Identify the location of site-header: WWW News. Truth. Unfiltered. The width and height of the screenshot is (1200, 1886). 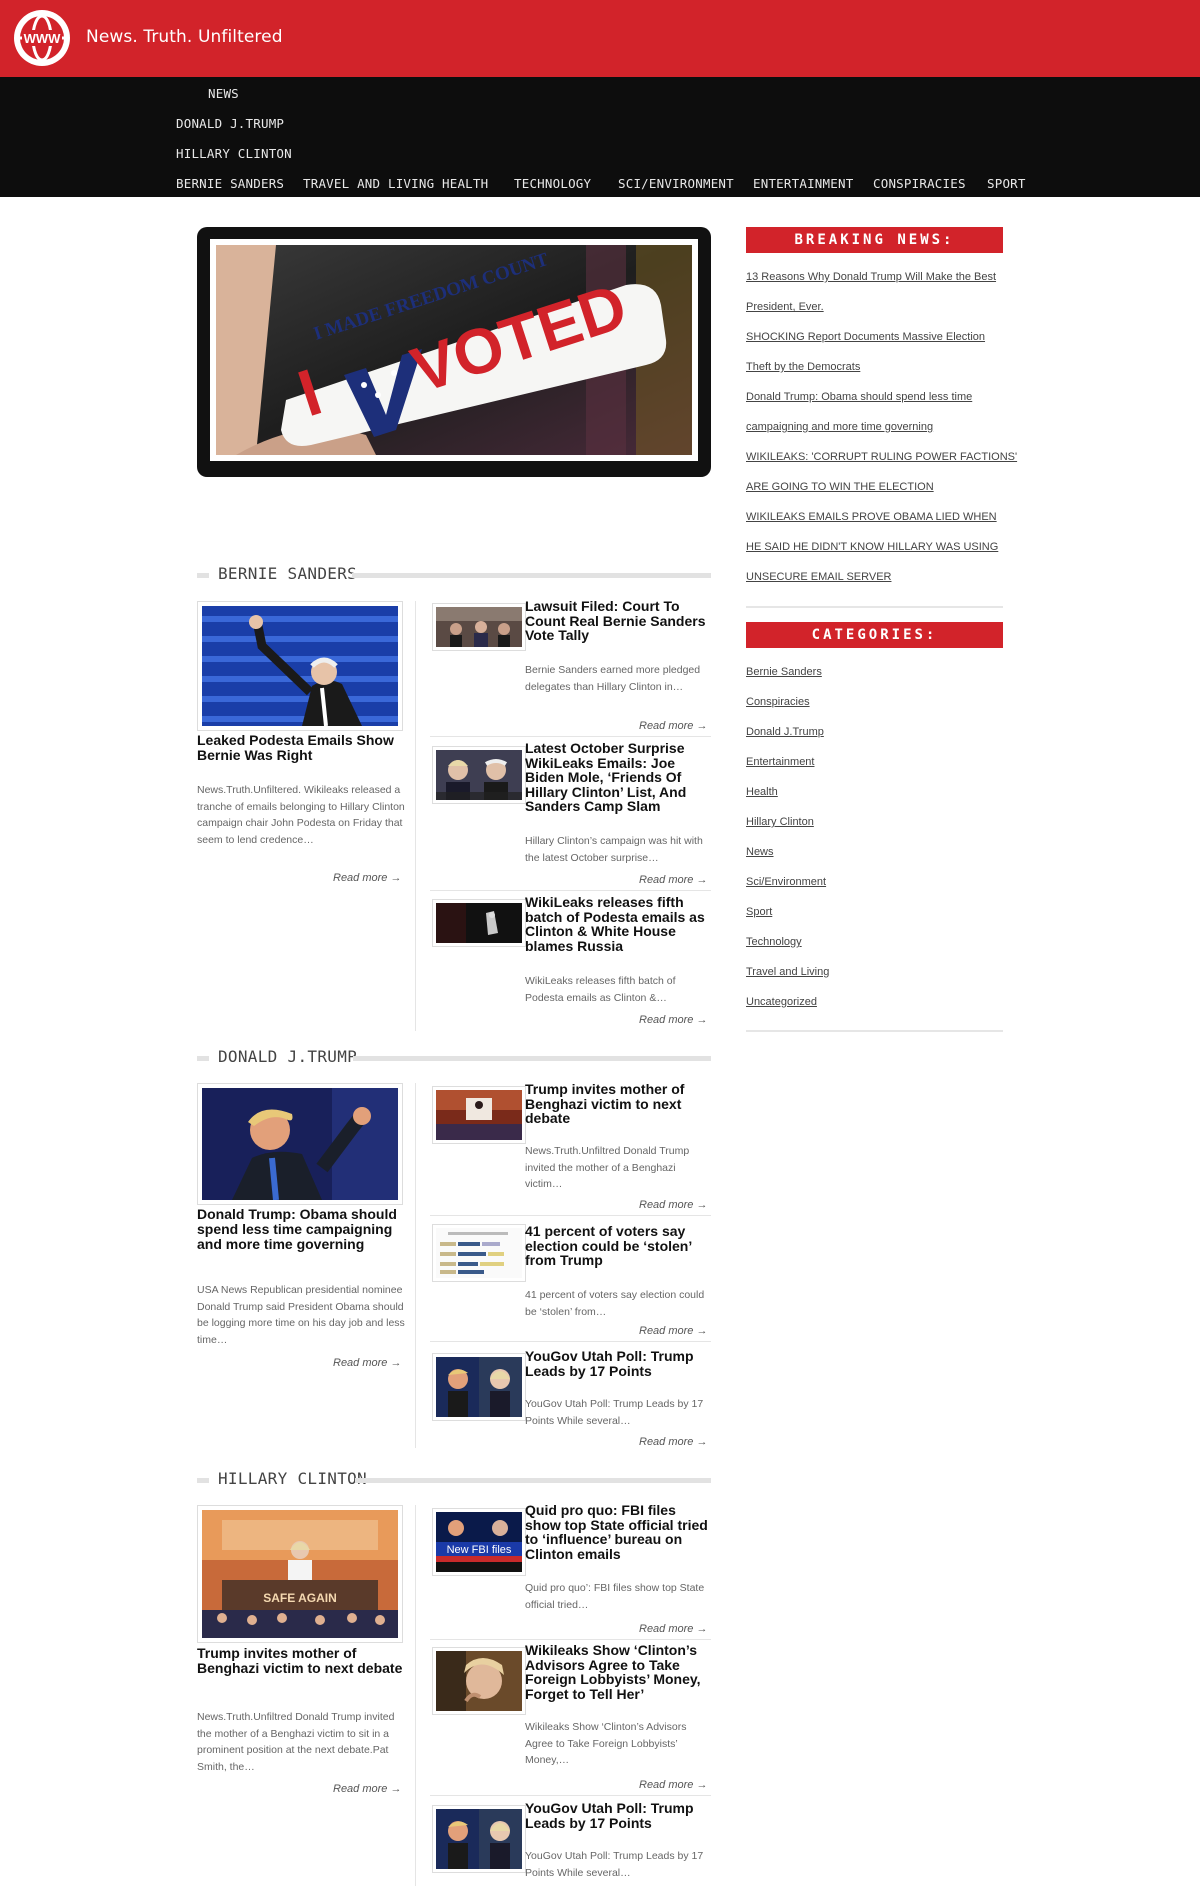
(600, 38).